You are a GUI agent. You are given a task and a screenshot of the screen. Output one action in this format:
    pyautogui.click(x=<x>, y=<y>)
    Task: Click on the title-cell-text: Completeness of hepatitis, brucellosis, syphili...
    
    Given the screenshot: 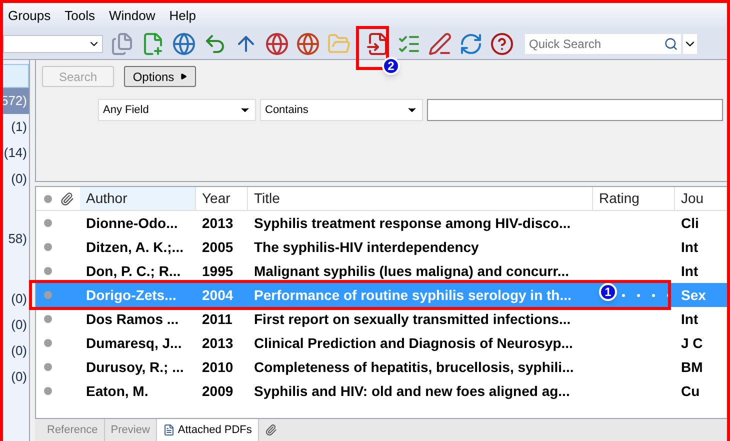 What is the action you would take?
    pyautogui.click(x=414, y=367)
    